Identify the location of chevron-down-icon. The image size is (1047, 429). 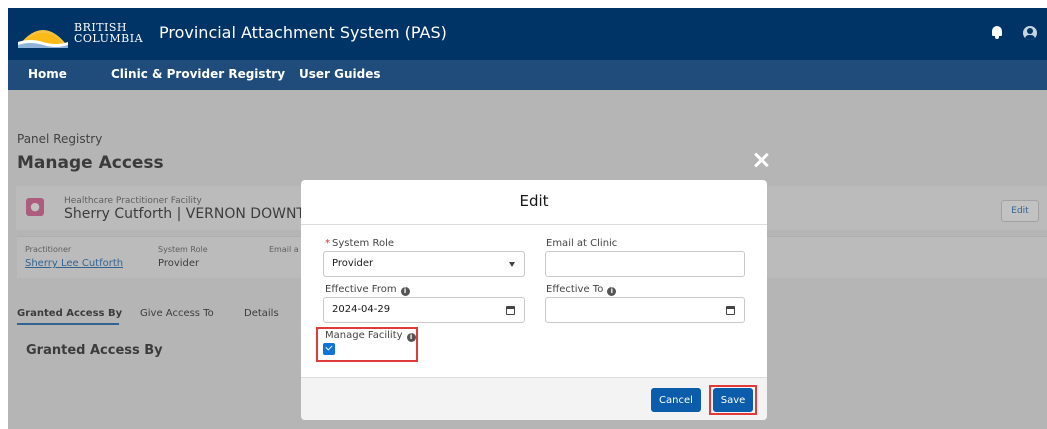
(512, 264).